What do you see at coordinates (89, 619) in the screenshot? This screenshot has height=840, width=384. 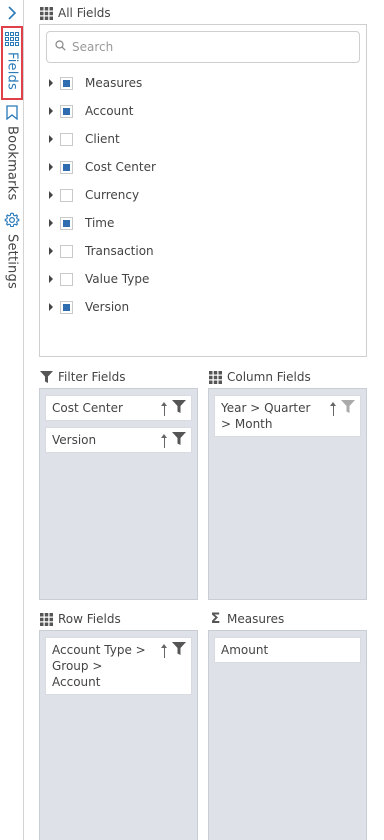 I see `row-fields-title: Row Fields` at bounding box center [89, 619].